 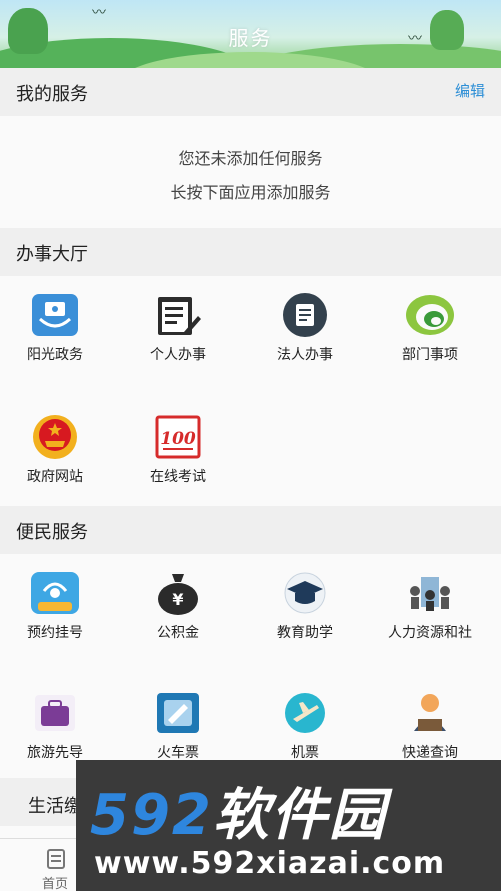 What do you see at coordinates (178, 315) in the screenshot?
I see `notepad-pen-icon` at bounding box center [178, 315].